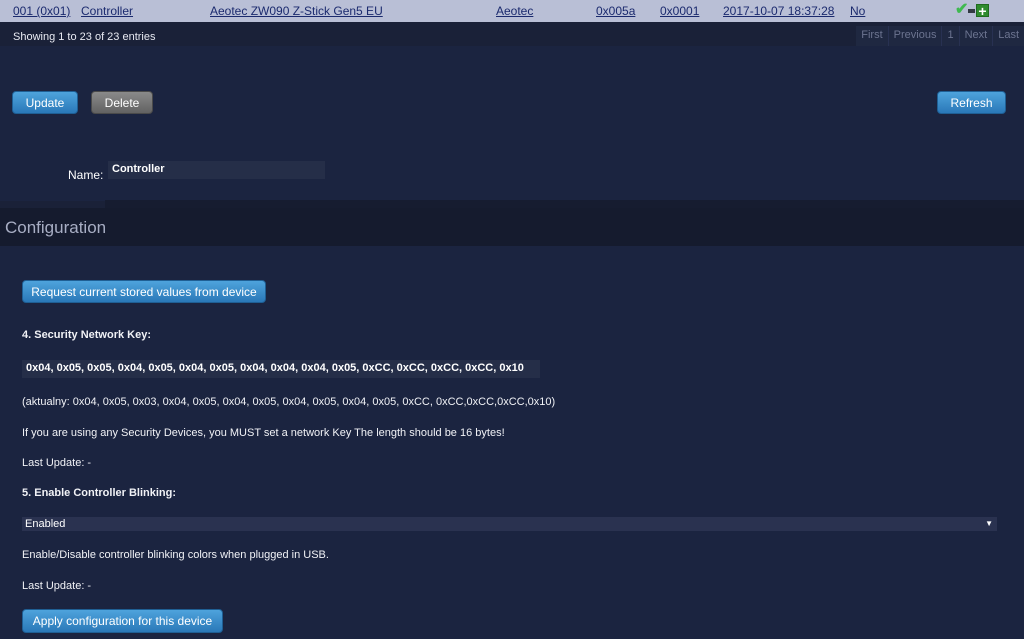  I want to click on param5-last-update: Last Update: -, so click(57, 586).